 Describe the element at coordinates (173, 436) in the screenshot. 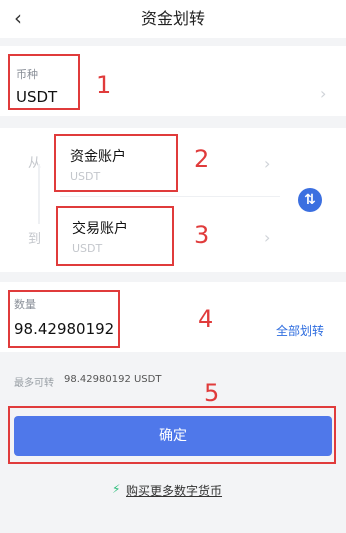

I see `confirm-button: 确定` at that location.